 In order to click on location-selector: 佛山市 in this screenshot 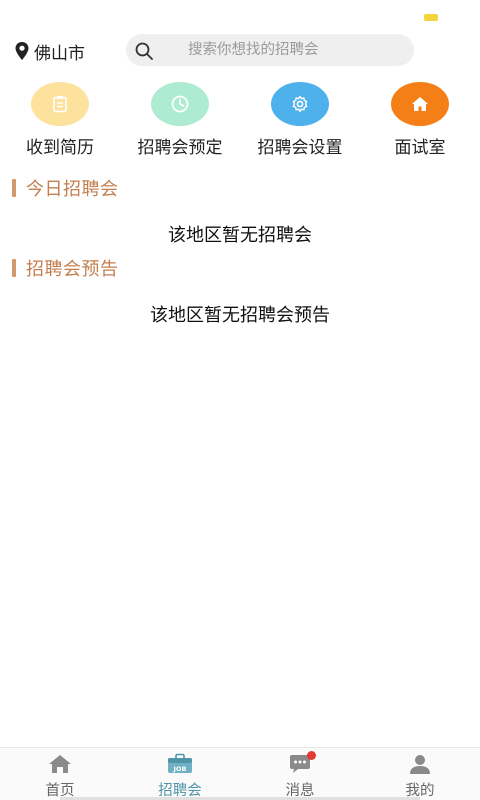, I will do `click(49, 51)`.